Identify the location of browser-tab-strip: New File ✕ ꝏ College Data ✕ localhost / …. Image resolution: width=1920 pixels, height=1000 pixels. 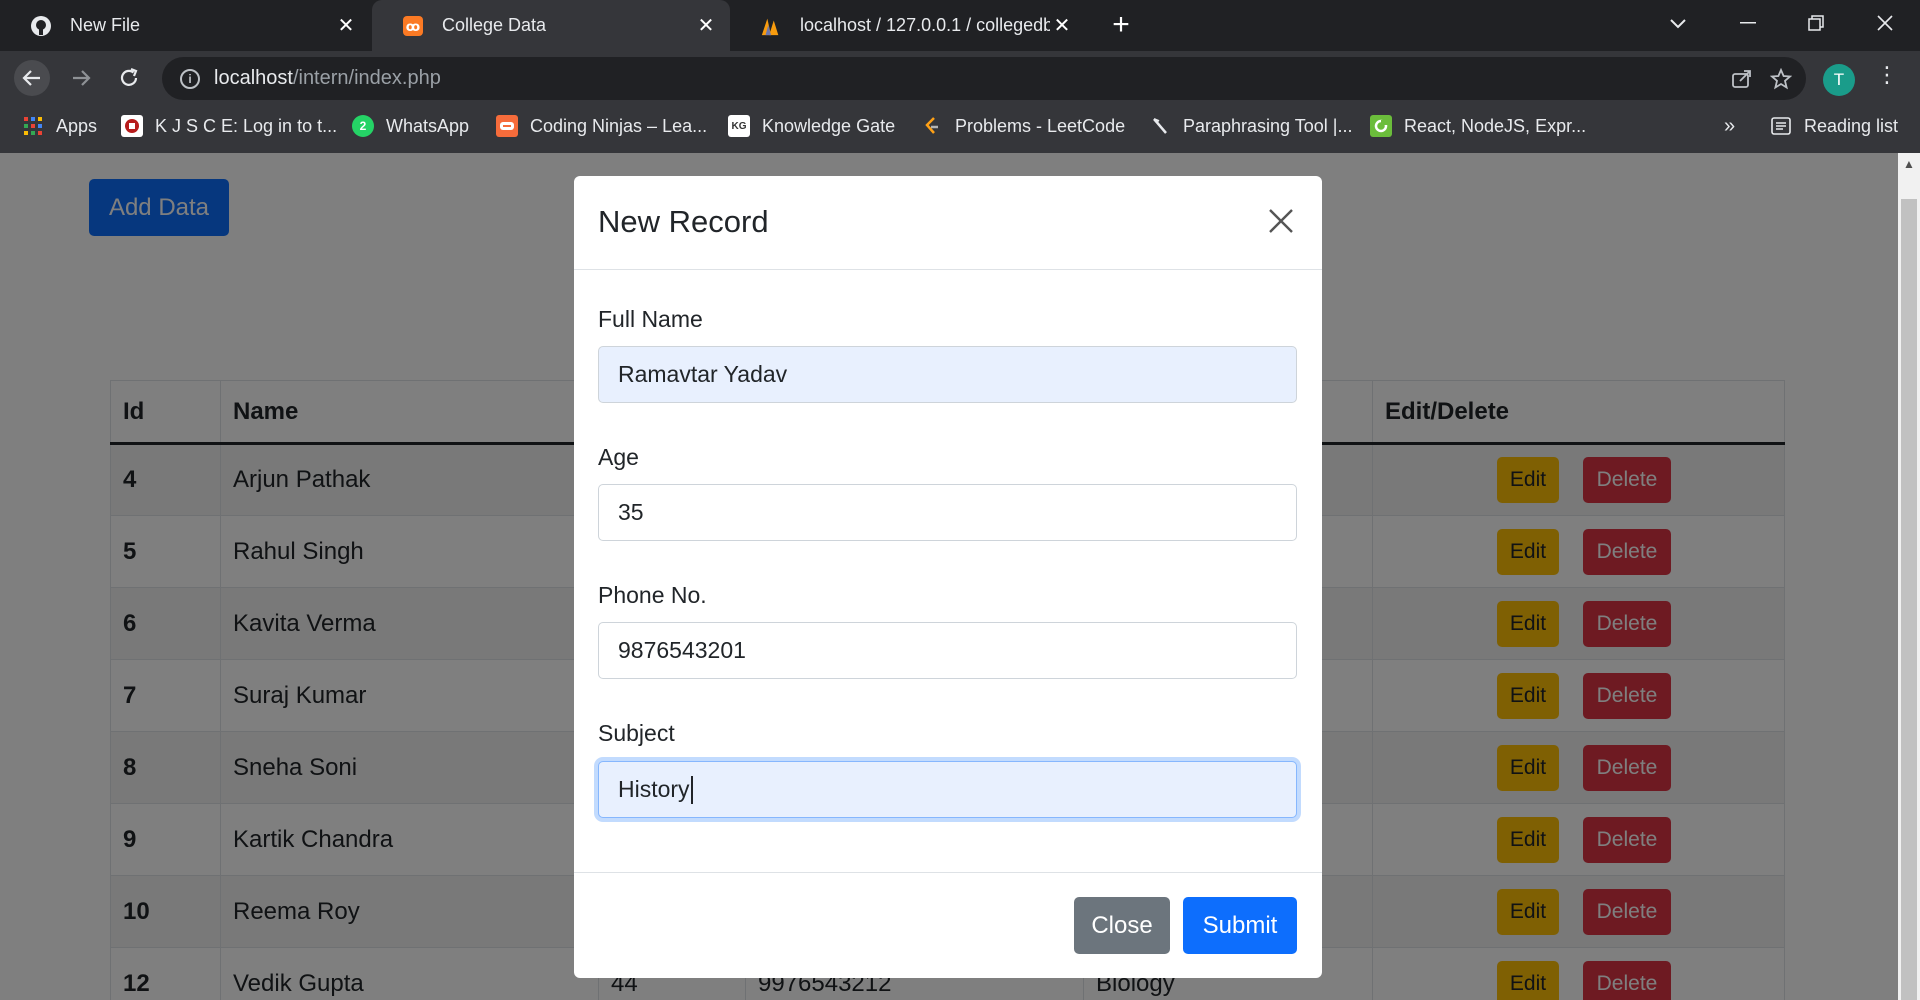
(960, 25).